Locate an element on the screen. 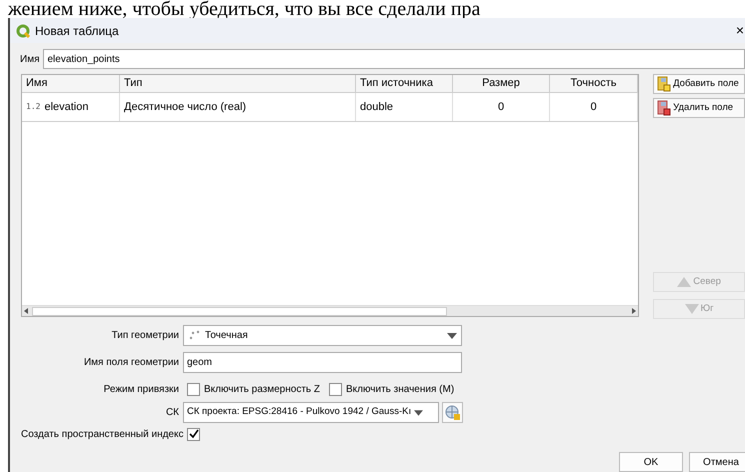  scroll-thumb is located at coordinates (239, 311).